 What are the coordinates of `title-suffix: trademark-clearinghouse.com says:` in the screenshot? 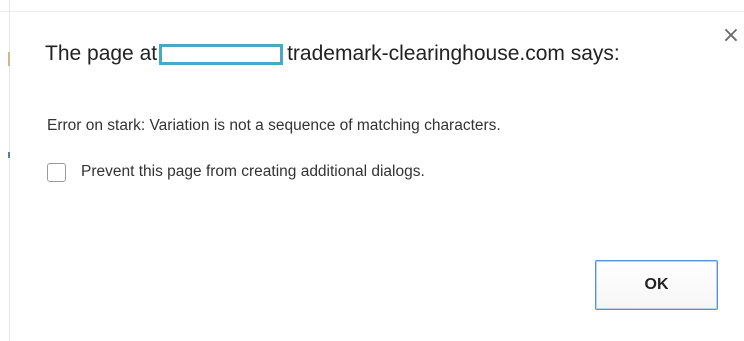 It's located at (453, 53).